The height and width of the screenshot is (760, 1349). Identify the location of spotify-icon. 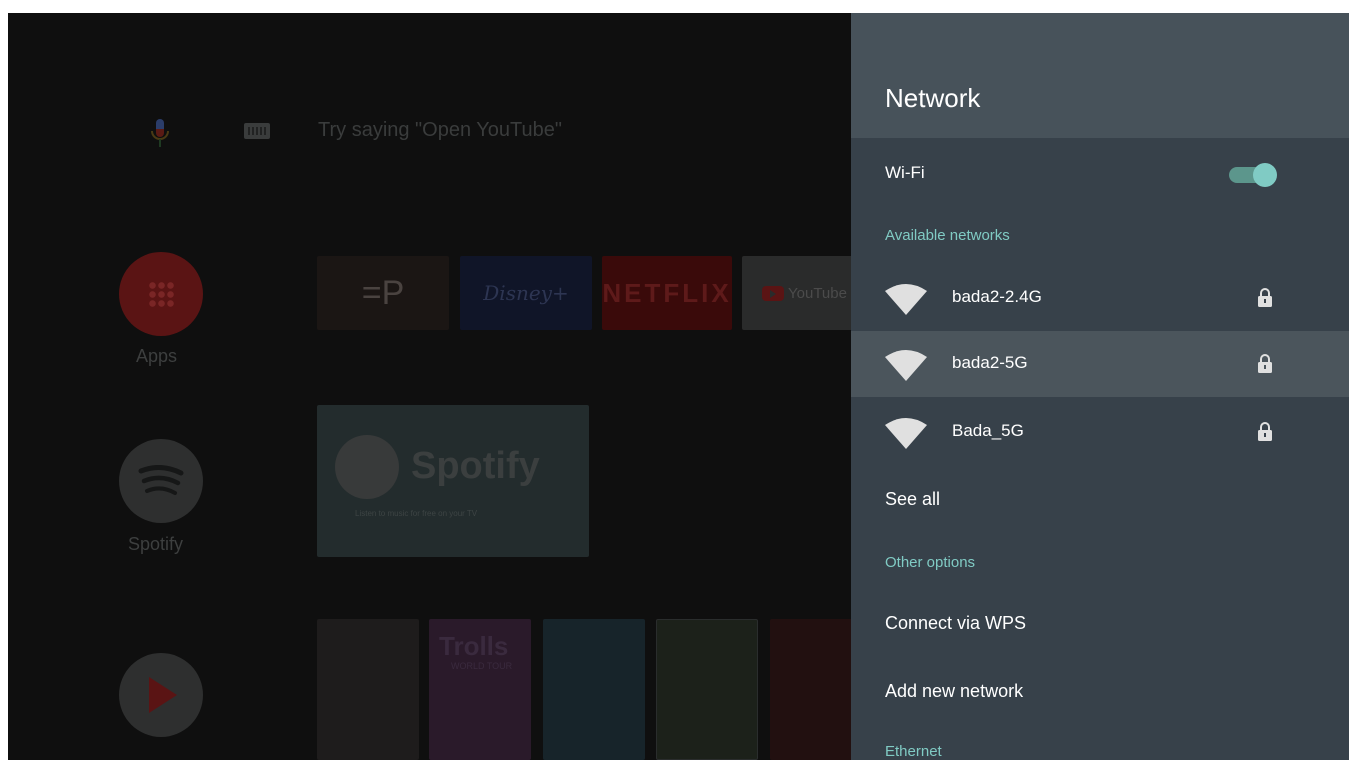
(161, 480).